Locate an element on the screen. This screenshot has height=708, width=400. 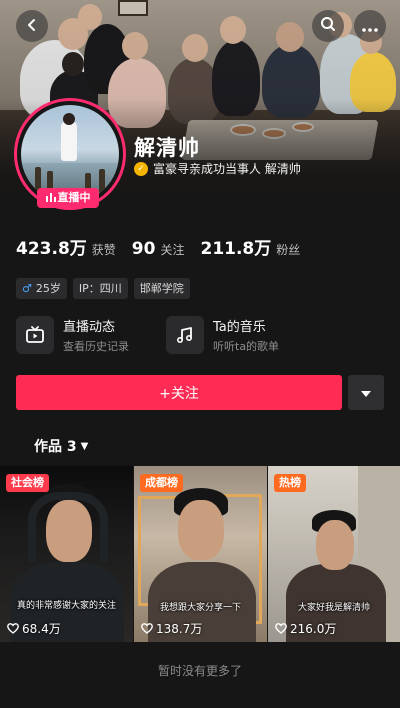
video-caption: 真的非常感谢大家的关注 is located at coordinates (66, 606).